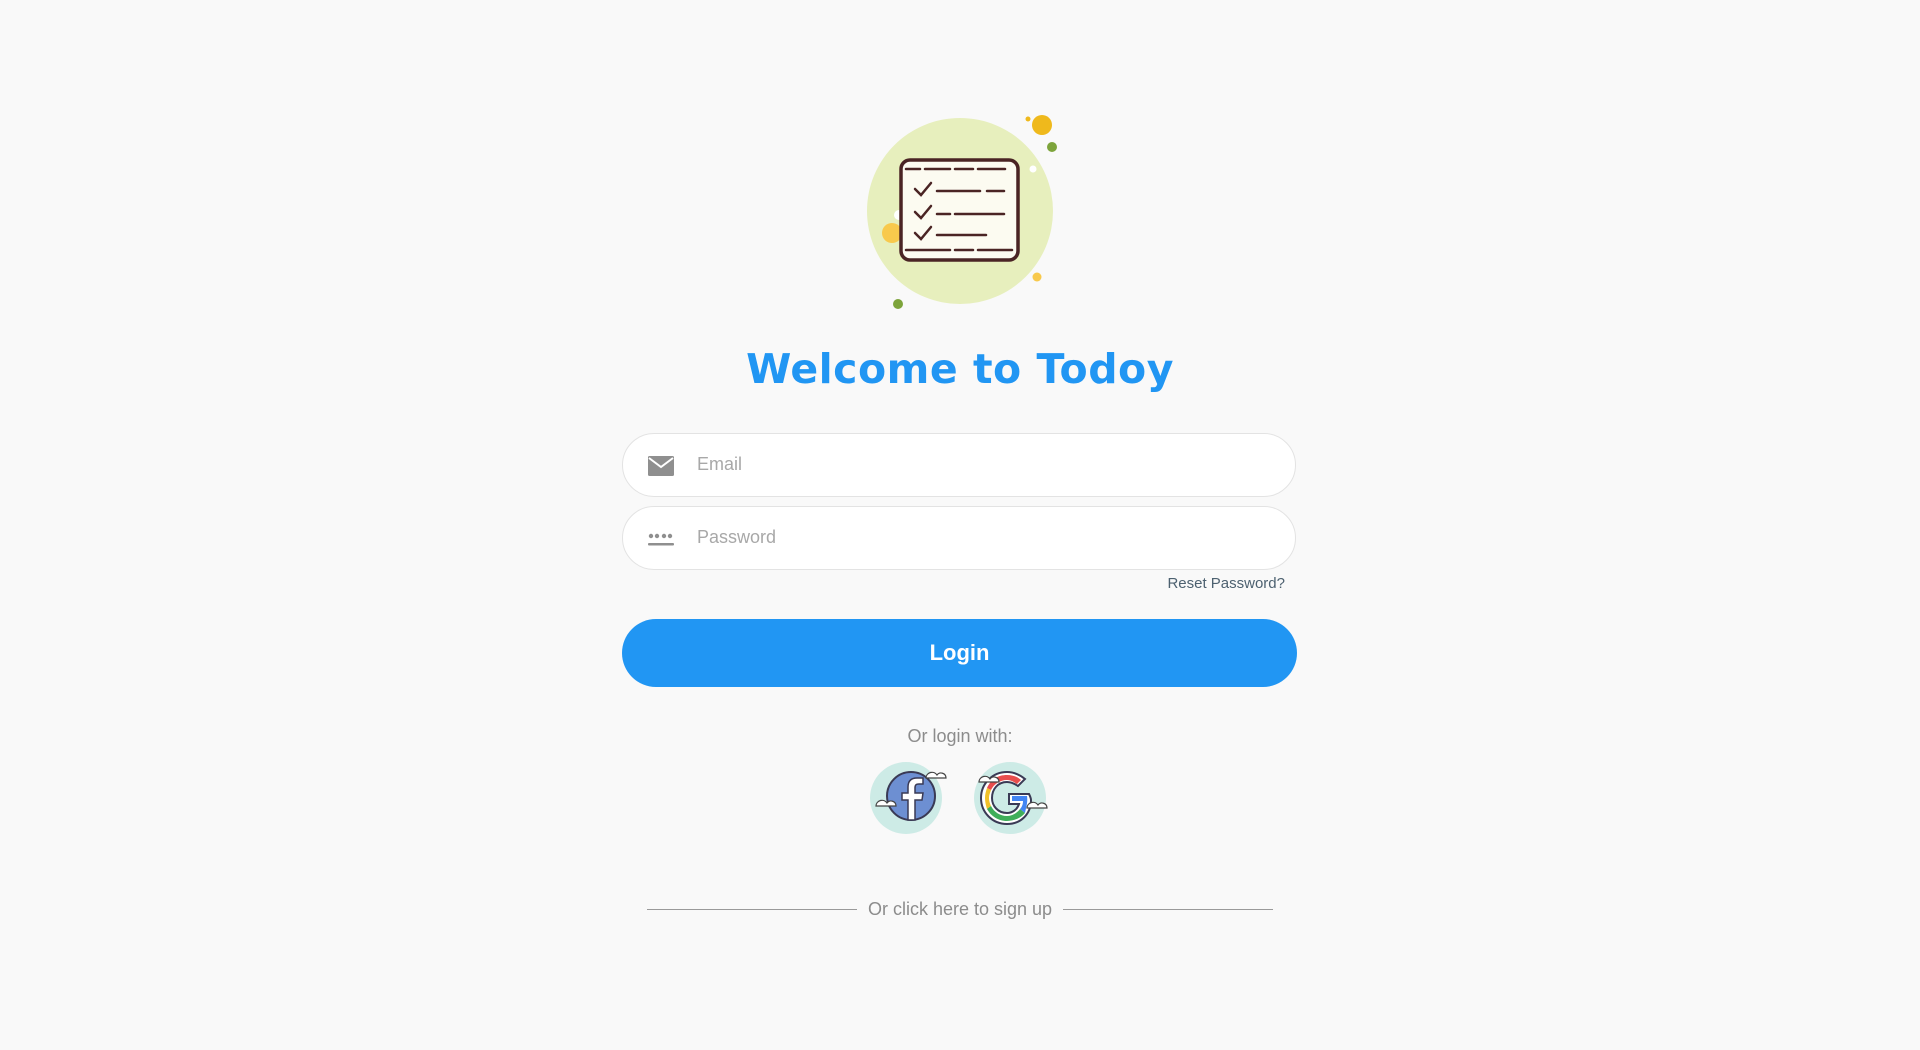 The image size is (1920, 1050). What do you see at coordinates (982, 464) in the screenshot?
I see `email-input` at bounding box center [982, 464].